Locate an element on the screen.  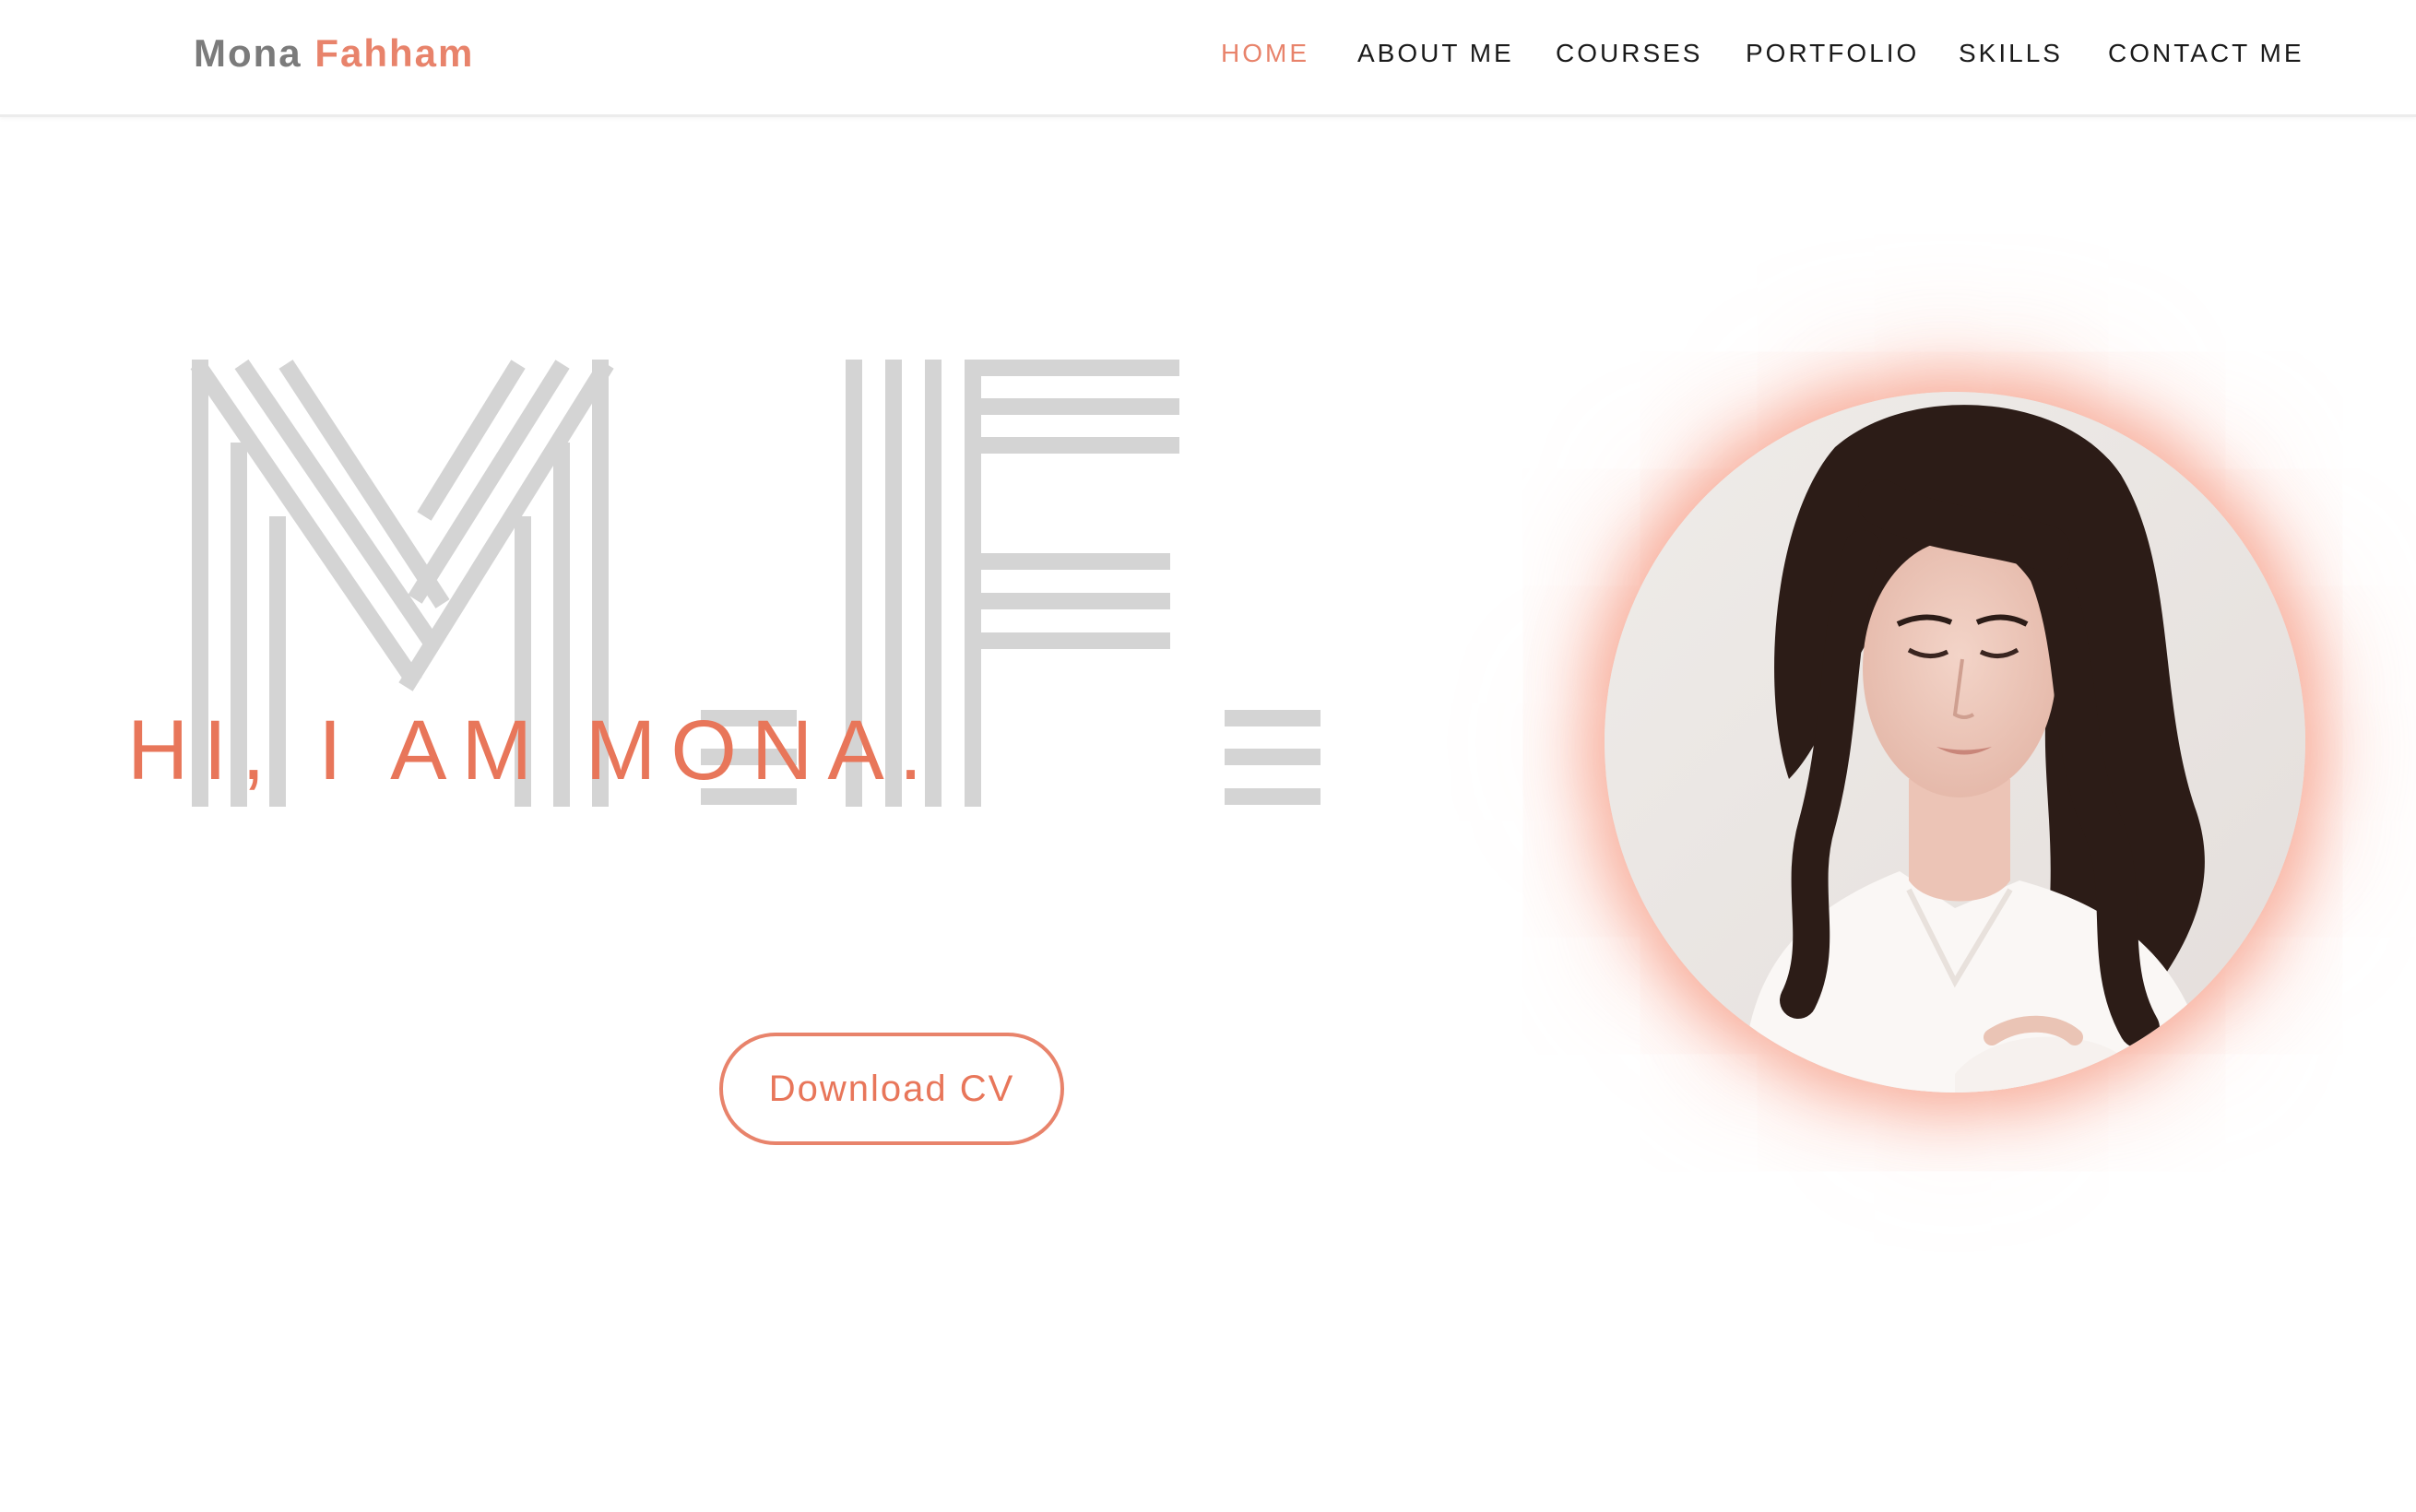
nav-portfolio: PORTFOLIO is located at coordinates (1832, 54).